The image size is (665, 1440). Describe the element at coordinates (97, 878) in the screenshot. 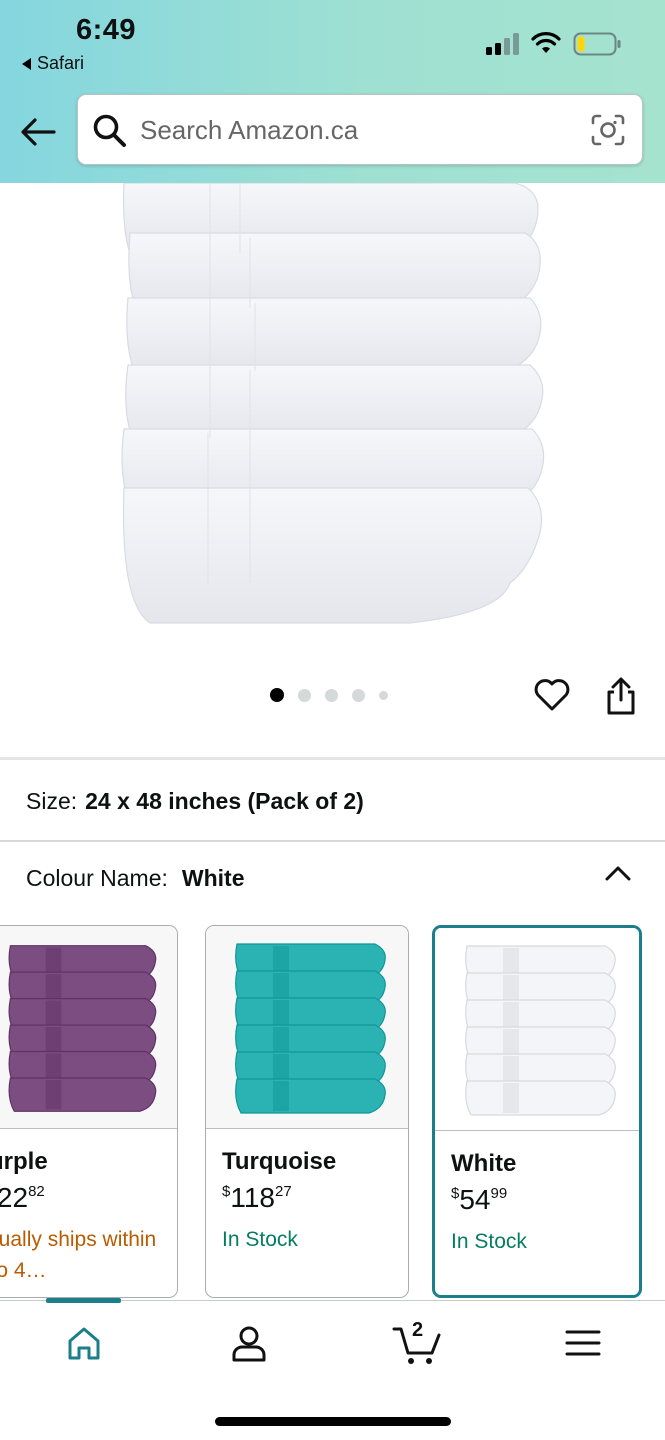

I see `colour-label: Colour Name:` at that location.